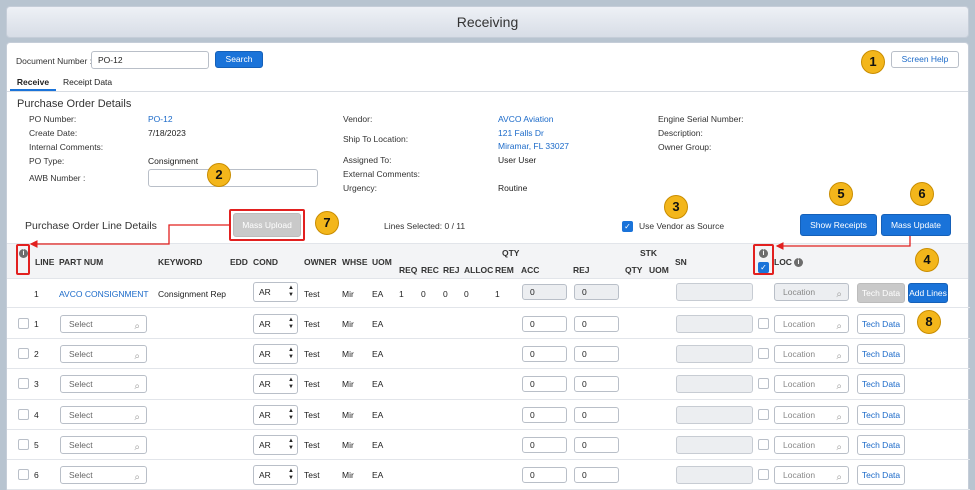  What do you see at coordinates (291, 291) in the screenshot?
I see `stepper-icon: ▲ ▼` at bounding box center [291, 291].